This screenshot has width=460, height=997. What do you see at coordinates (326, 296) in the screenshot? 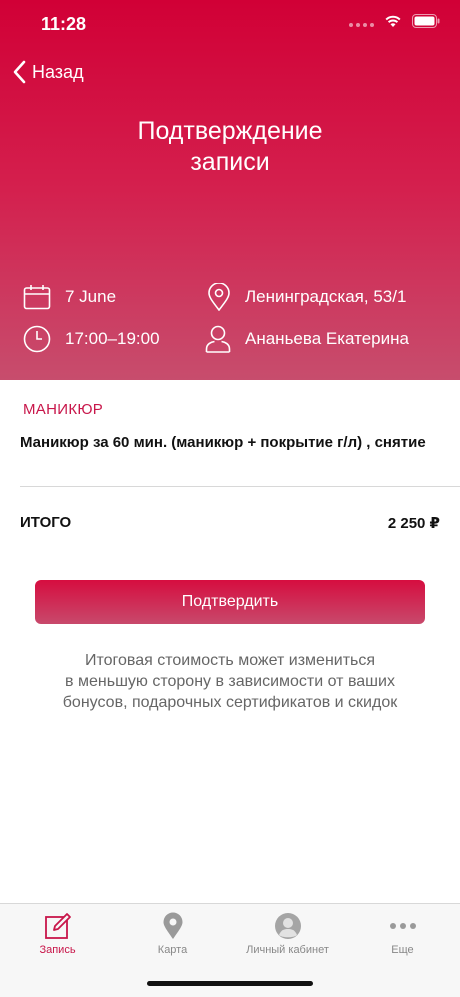
I see `booking-address: Ленинградская, 53/1` at bounding box center [326, 296].